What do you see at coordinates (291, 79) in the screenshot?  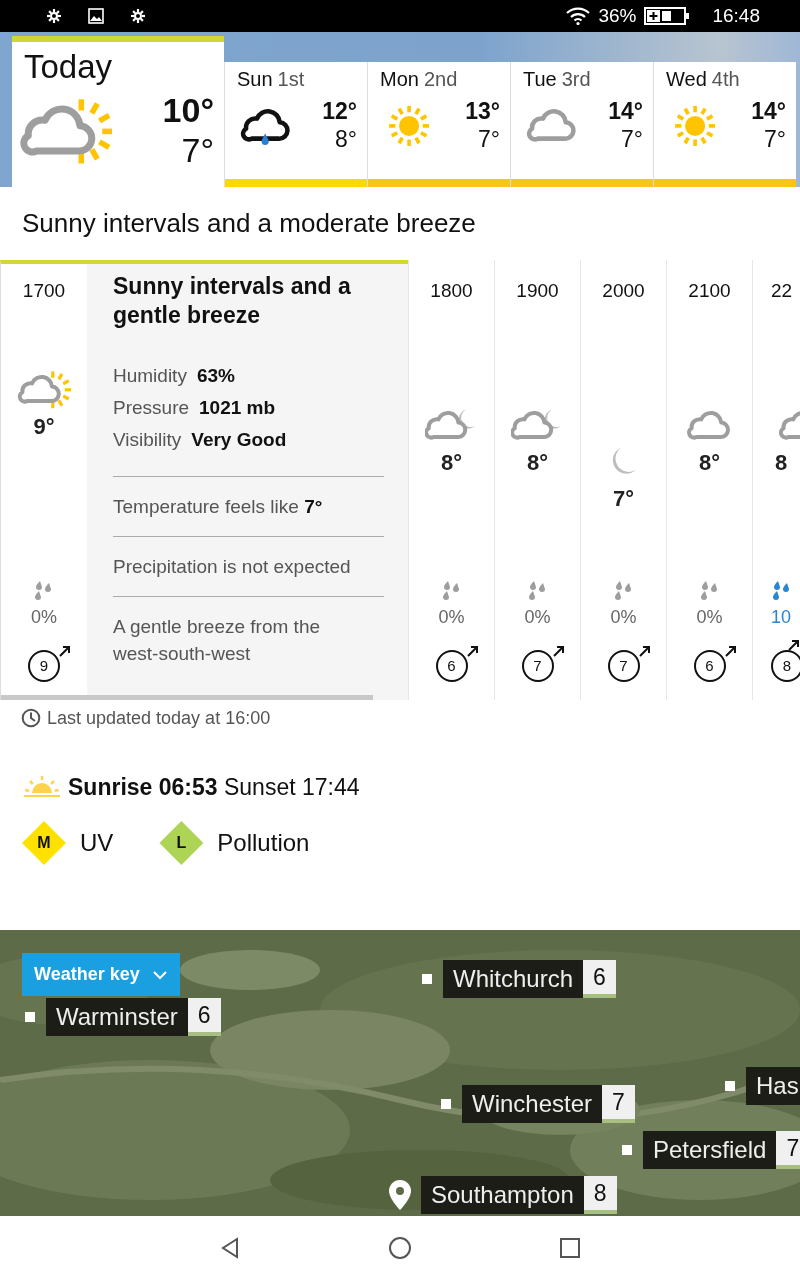 I see `day-date: 1st` at bounding box center [291, 79].